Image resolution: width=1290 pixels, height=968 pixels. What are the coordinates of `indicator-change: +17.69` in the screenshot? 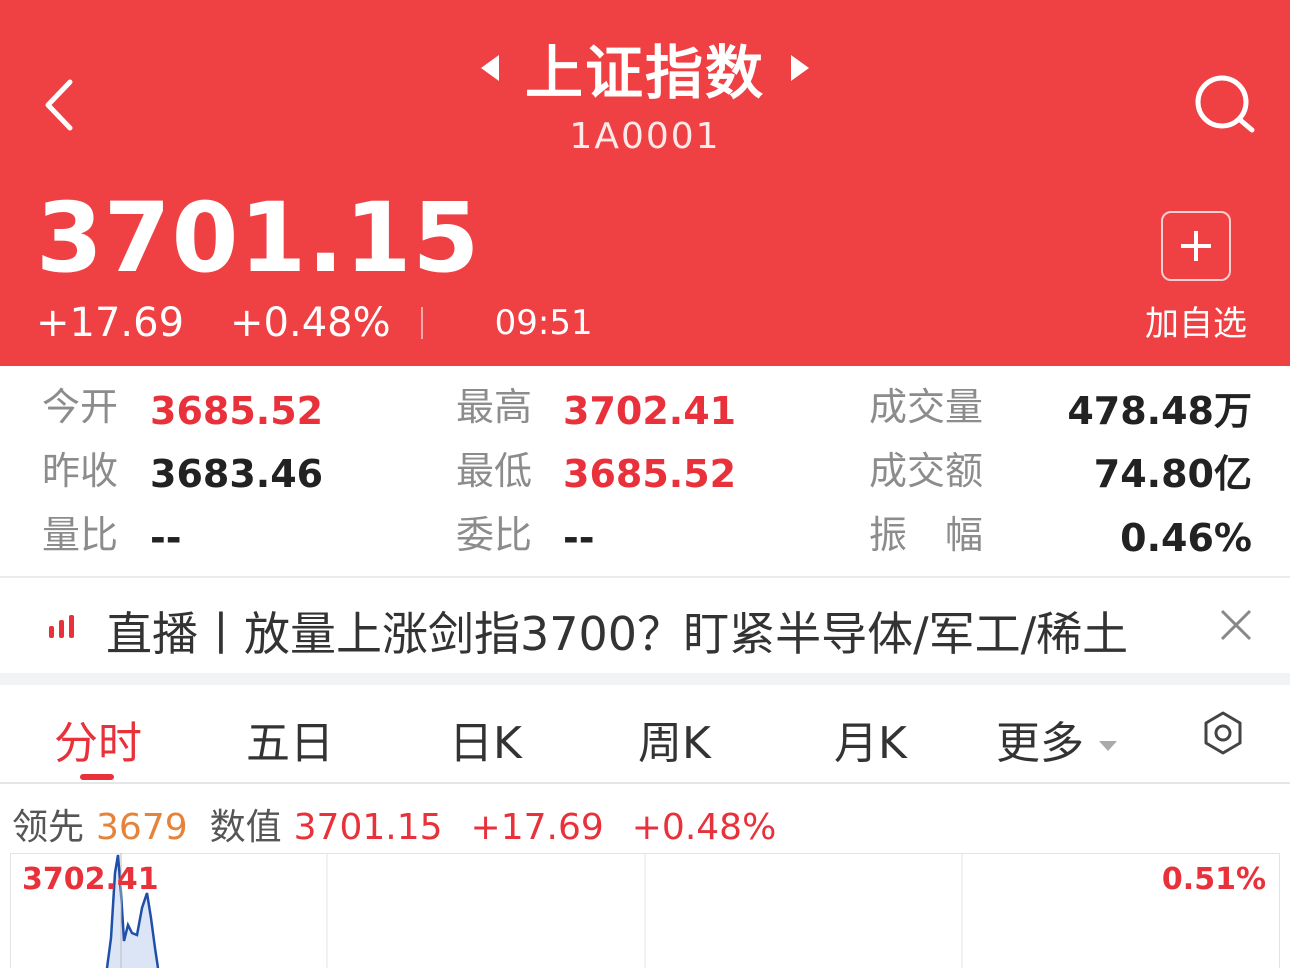 It's located at (537, 827).